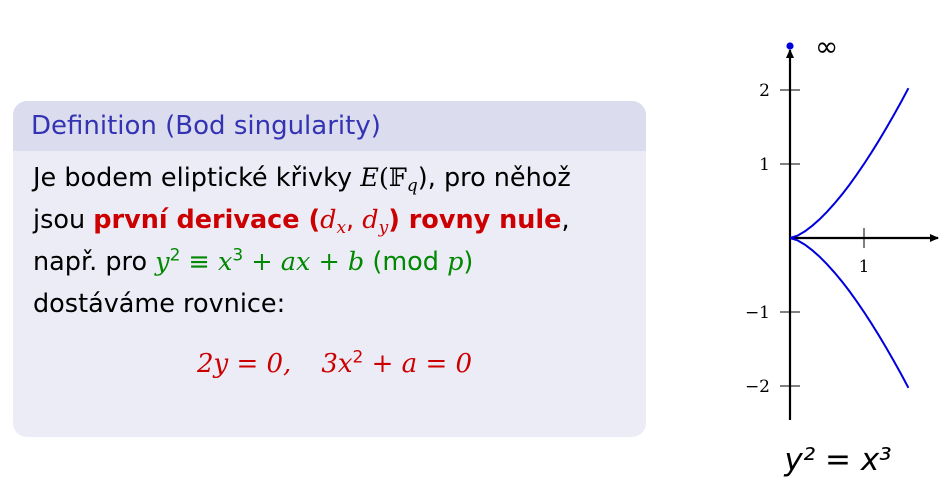  What do you see at coordinates (849, 163) in the screenshot?
I see `curve-upper-branch` at bounding box center [849, 163].